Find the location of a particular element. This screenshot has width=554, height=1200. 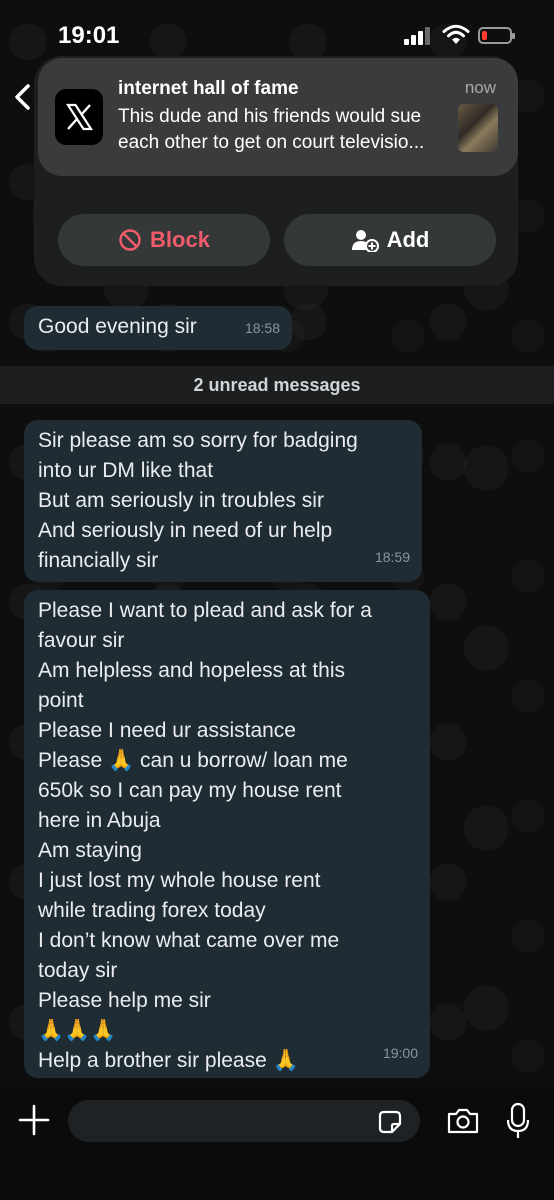

message-line: favour sir is located at coordinates (81, 640).